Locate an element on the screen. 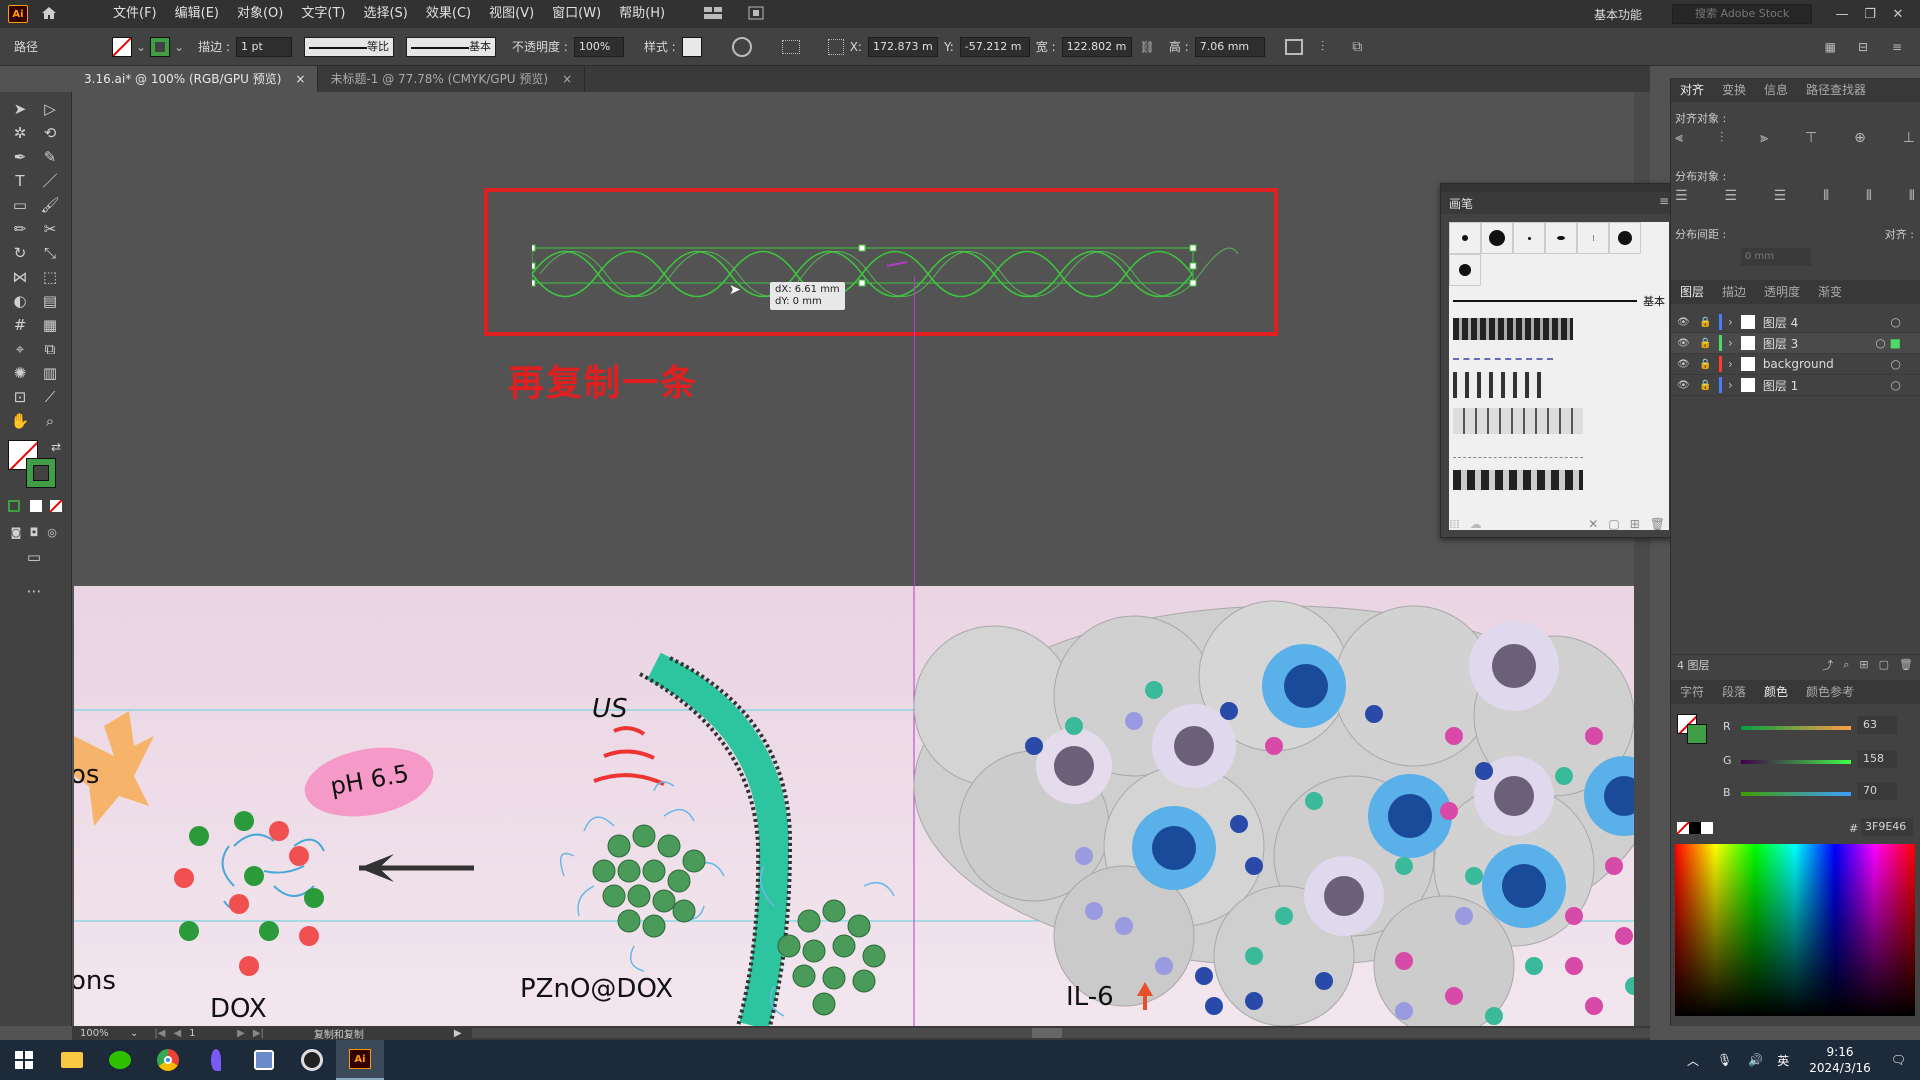 The width and height of the screenshot is (1920, 1080). width-tool-icon: ⋈ is located at coordinates (20, 277).